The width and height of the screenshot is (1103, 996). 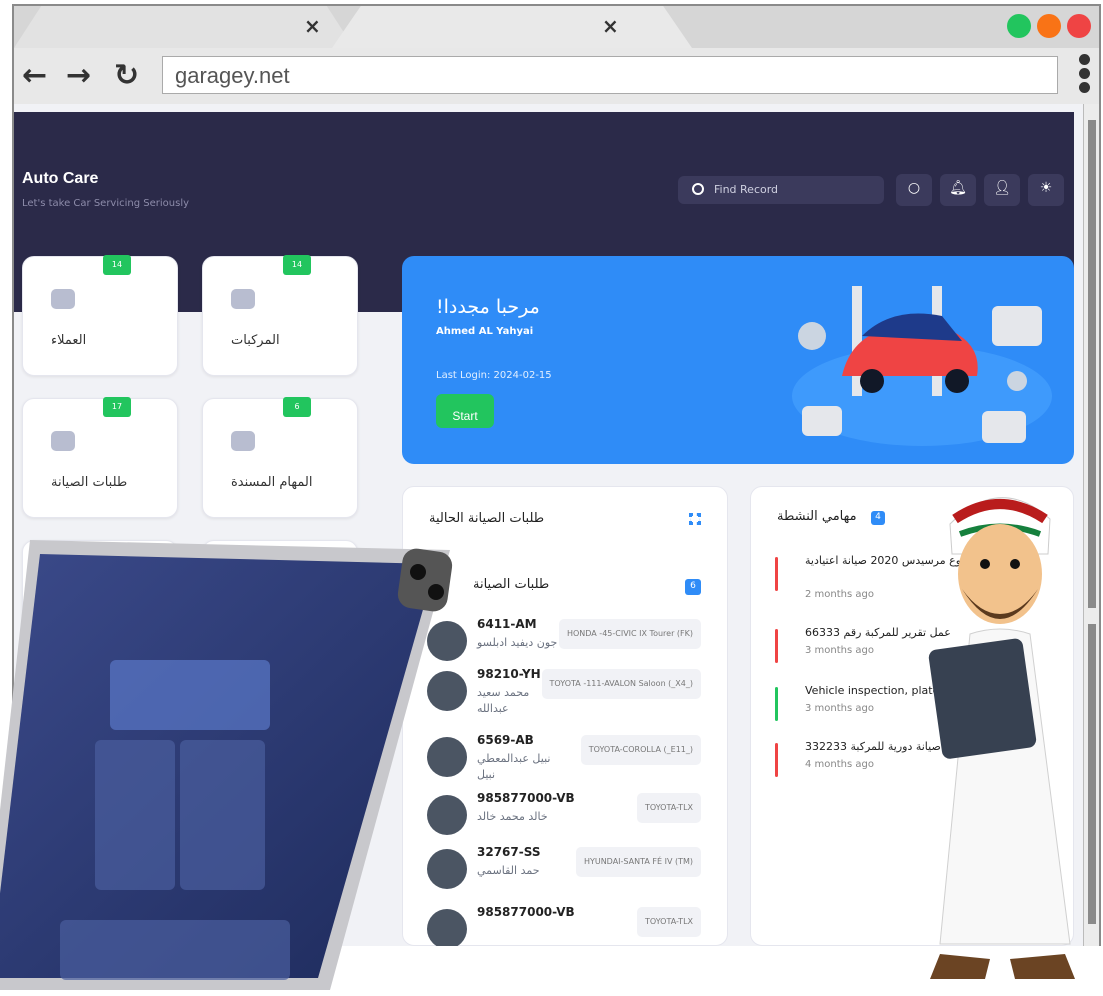 What do you see at coordinates (63, 299) in the screenshot?
I see `users-icon` at bounding box center [63, 299].